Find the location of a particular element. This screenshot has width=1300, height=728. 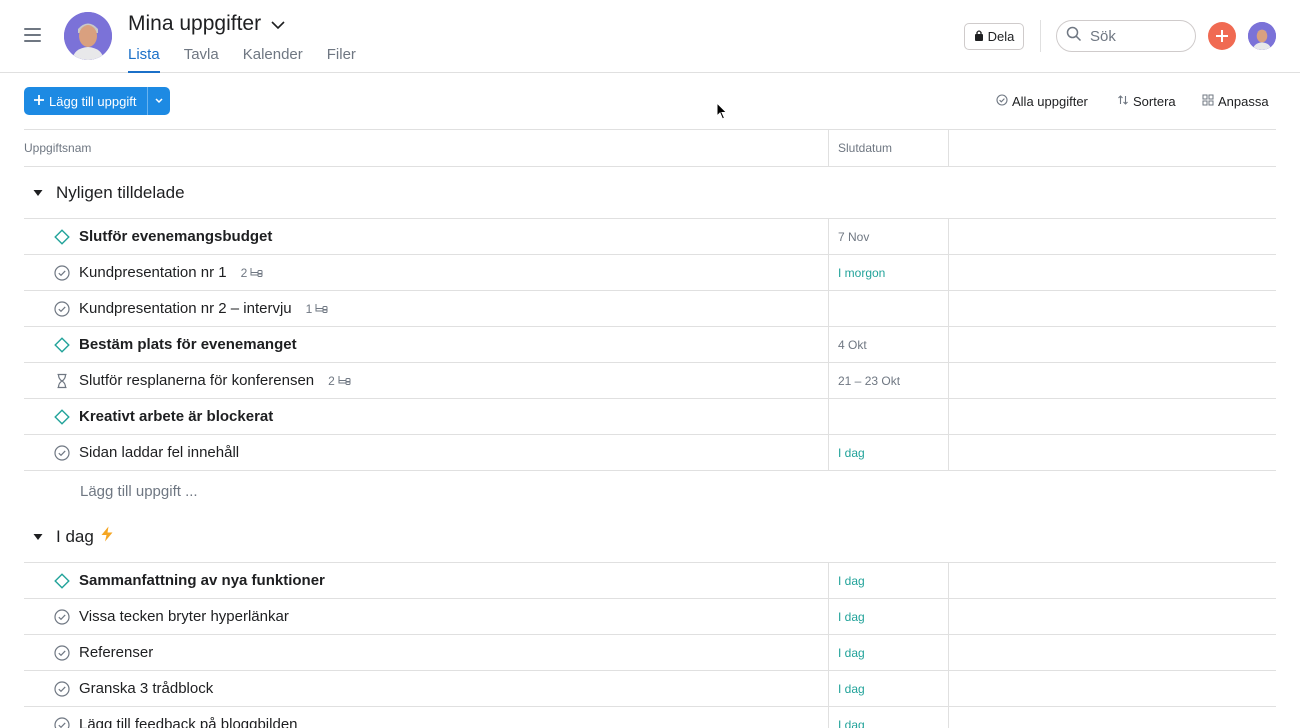

lightning-icon is located at coordinates (107, 536).